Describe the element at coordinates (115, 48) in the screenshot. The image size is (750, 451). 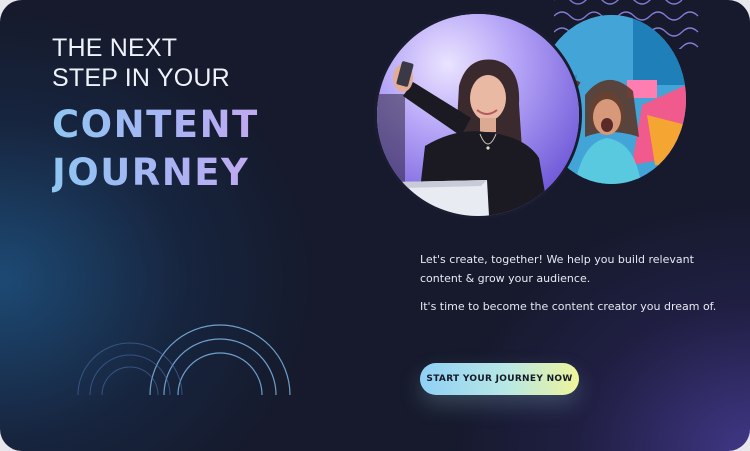
I see `headline-line-1: THE NEXT` at that location.